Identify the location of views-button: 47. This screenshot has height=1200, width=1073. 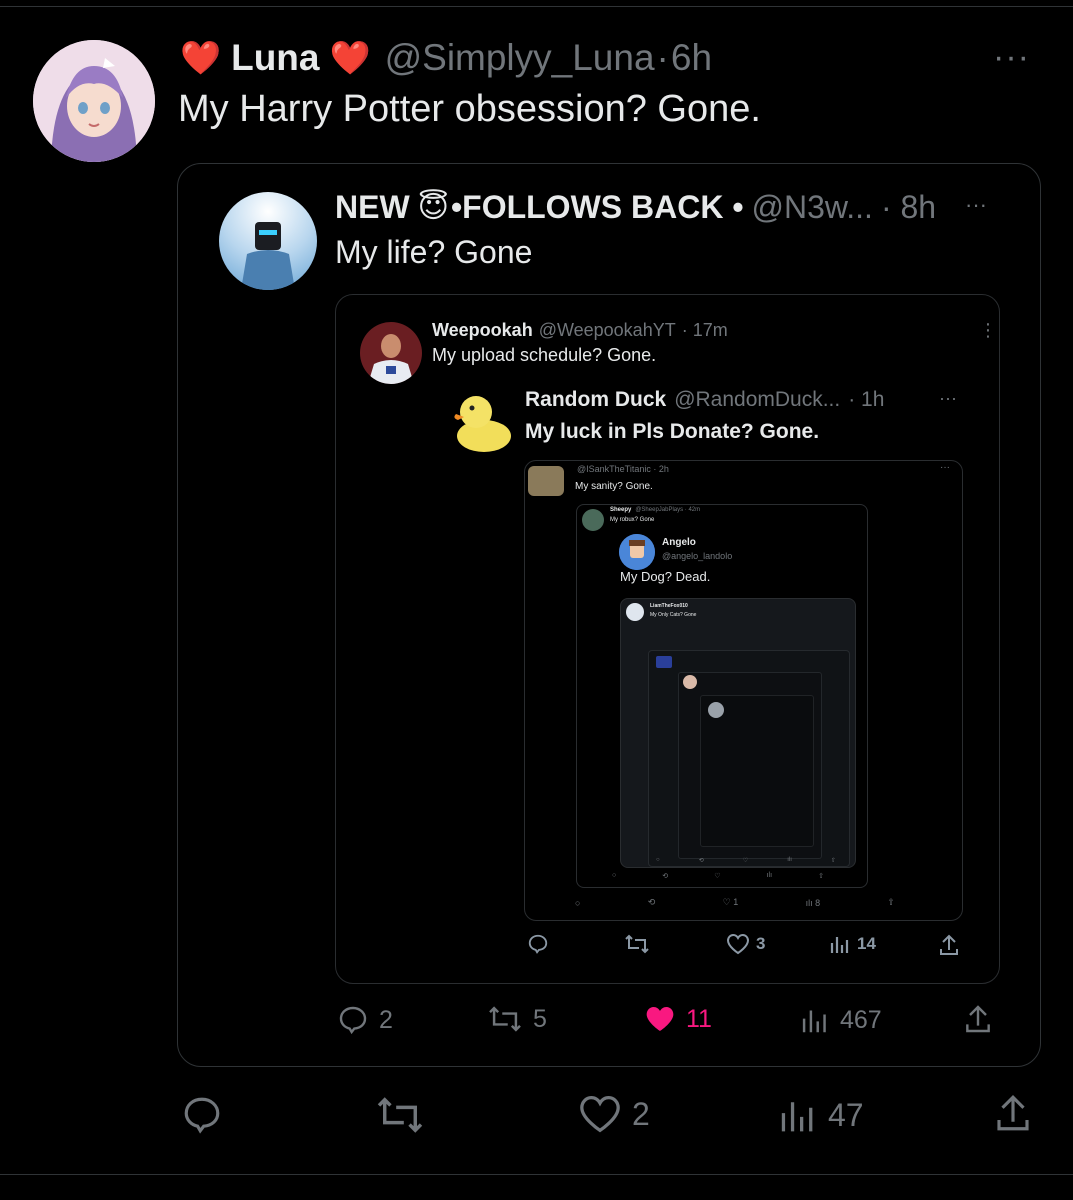
(821, 1115).